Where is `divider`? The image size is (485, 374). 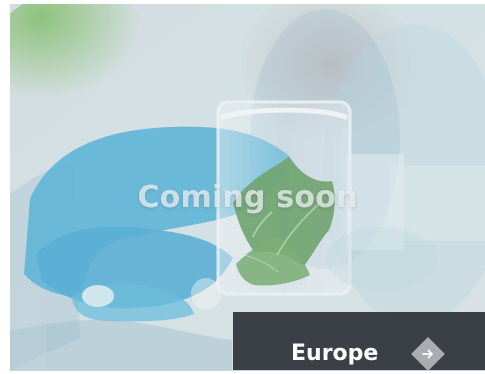
divider is located at coordinates (247, 370).